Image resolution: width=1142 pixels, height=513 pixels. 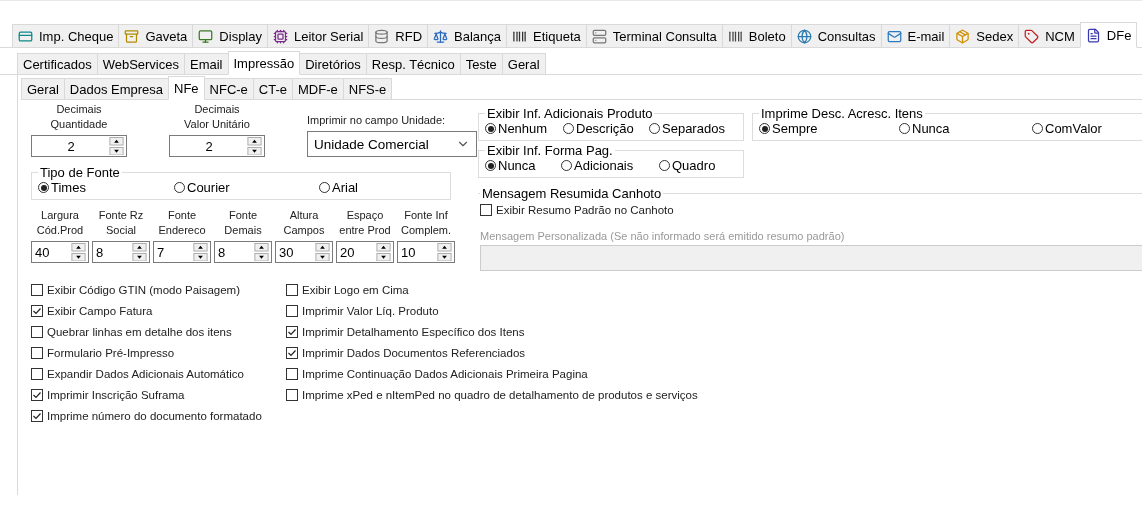 I want to click on document-tab: Dados Empresa, so click(x=116, y=88).